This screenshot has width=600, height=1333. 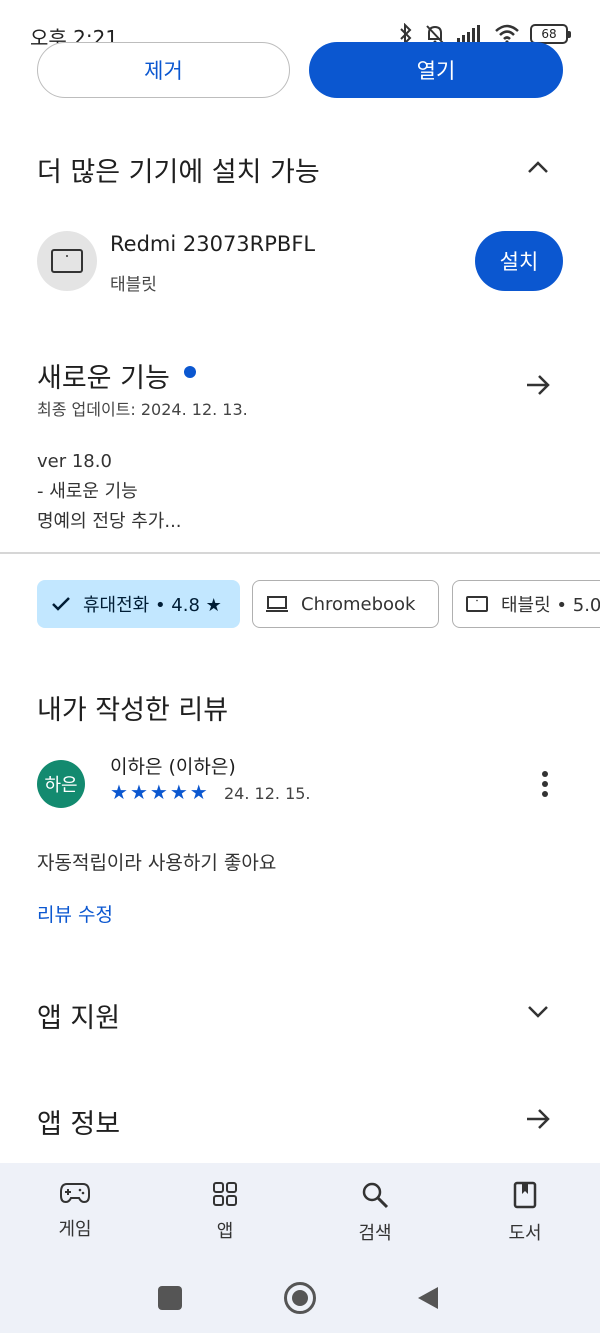 What do you see at coordinates (74, 461) in the screenshot?
I see `release-notes-line: ver 18.0` at bounding box center [74, 461].